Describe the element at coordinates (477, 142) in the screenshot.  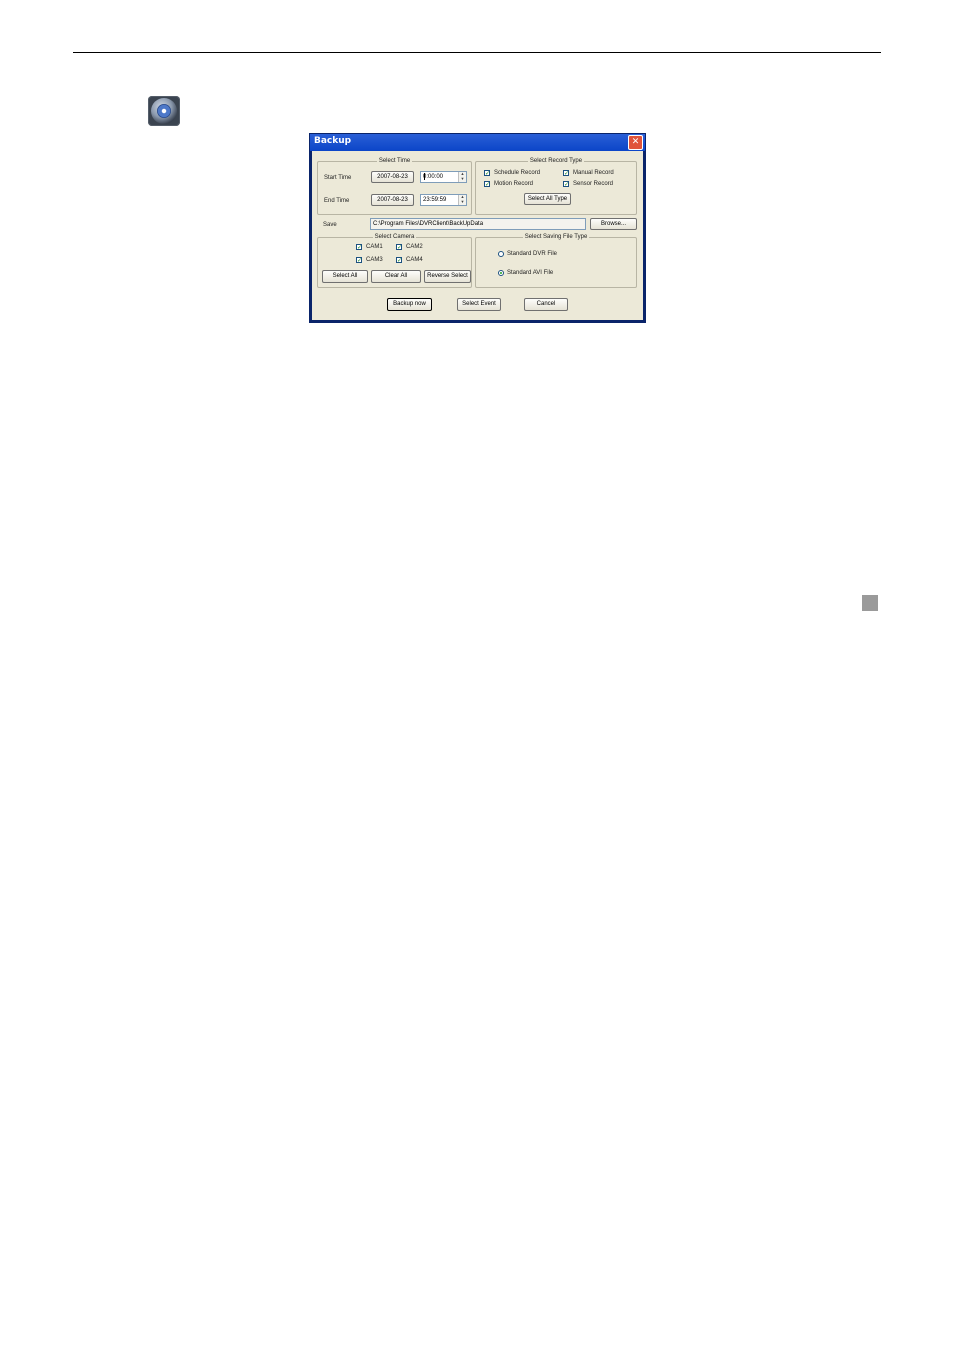
I see `dialog-titlebar: Backup ✕` at that location.